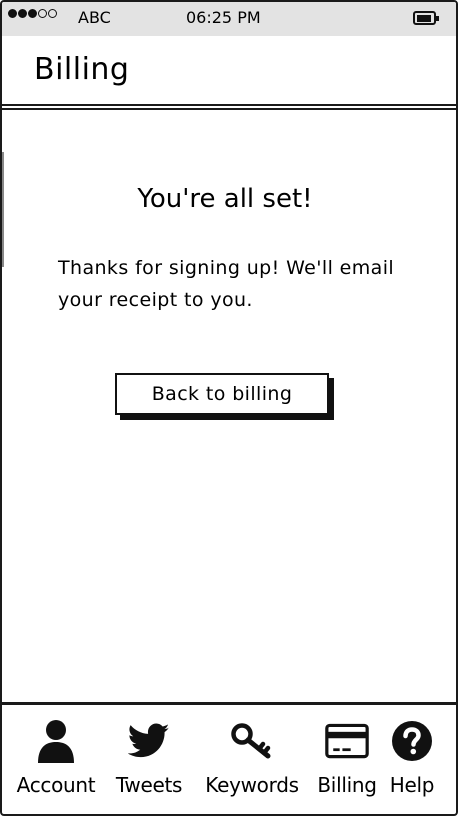 The height and width of the screenshot is (816, 458). What do you see at coordinates (56, 741) in the screenshot?
I see `person-icon` at bounding box center [56, 741].